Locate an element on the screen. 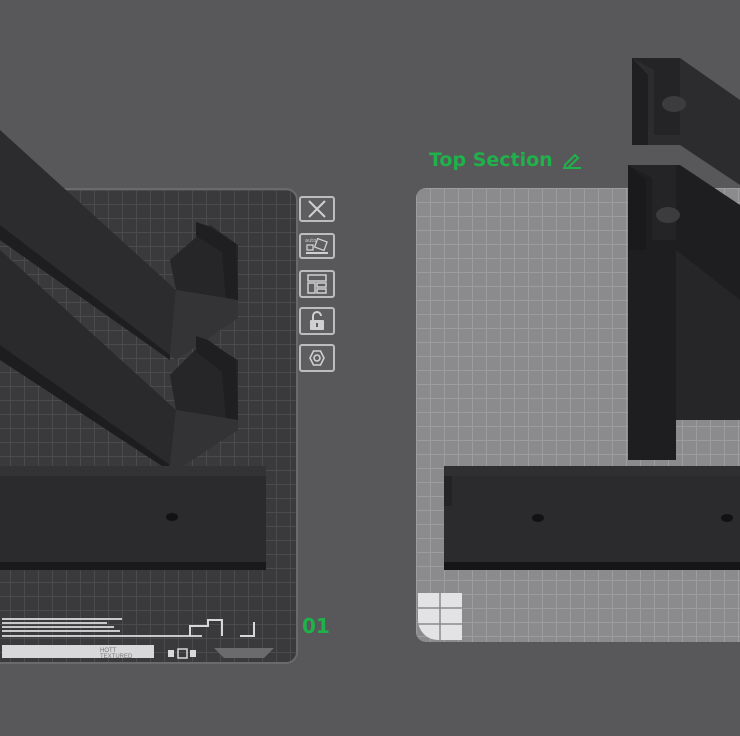 This screenshot has height=736, width=740. layout-icon is located at coordinates (317, 284).